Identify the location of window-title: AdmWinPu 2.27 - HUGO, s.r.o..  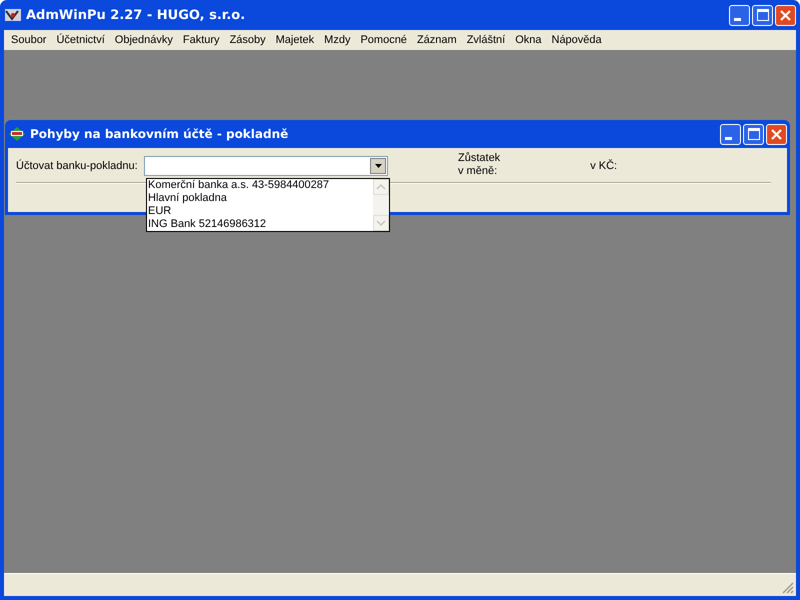
(136, 15).